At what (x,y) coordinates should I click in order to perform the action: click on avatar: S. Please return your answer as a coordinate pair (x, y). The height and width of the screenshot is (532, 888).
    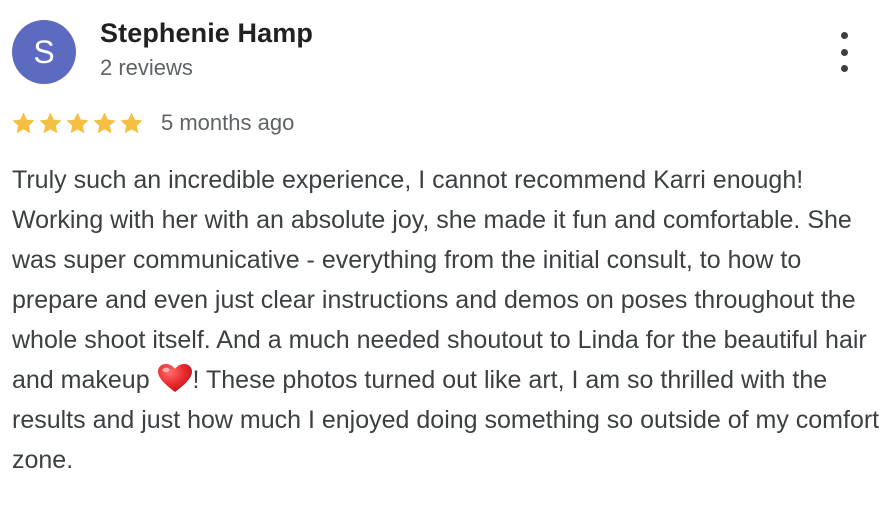
    Looking at the image, I should click on (44, 52).